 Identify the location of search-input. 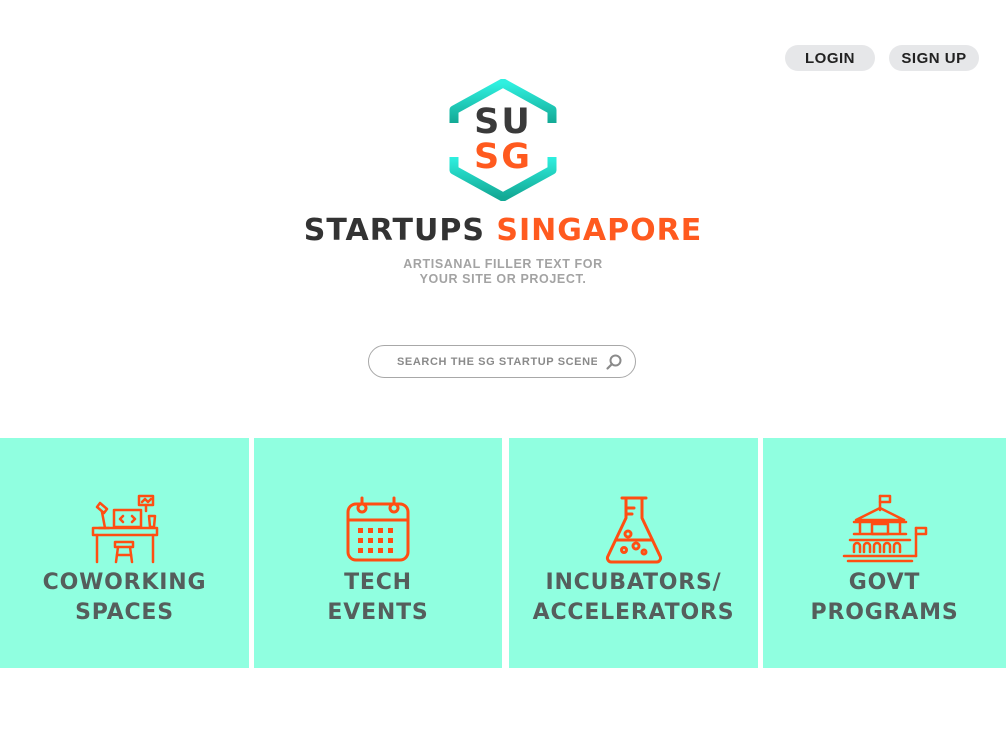
(497, 361).